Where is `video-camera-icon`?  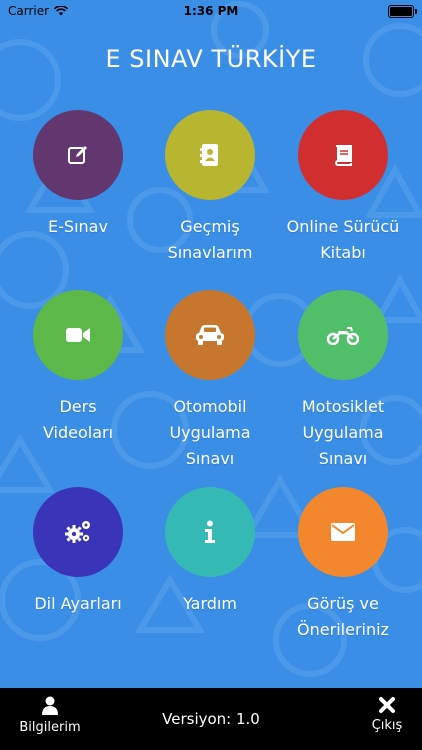
video-camera-icon is located at coordinates (78, 335).